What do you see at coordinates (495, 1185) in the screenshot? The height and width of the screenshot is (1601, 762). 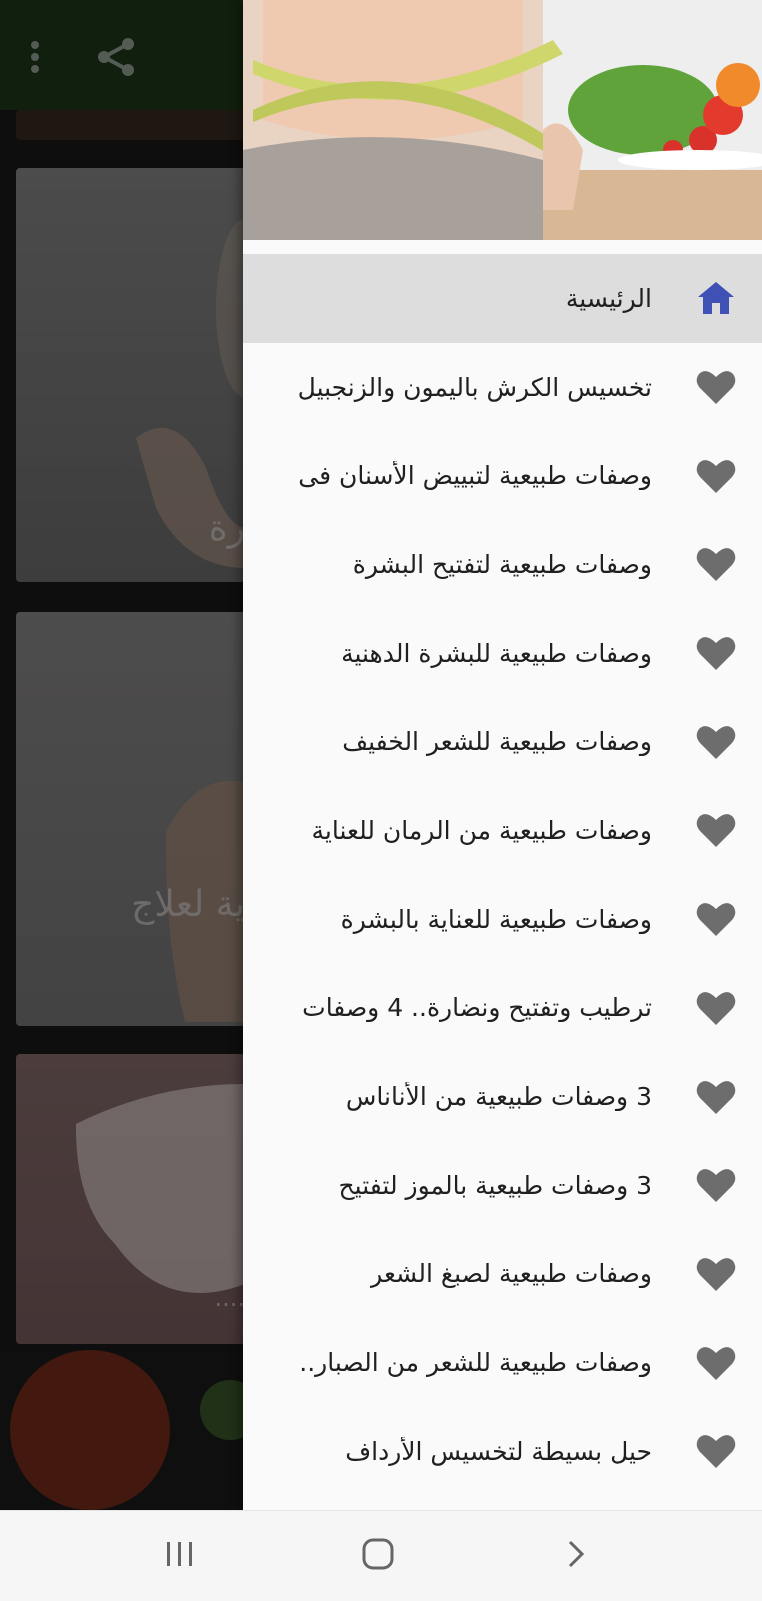 I see `menu-item-label: 3 وصفات طبيعية بالموز لتفتيح` at bounding box center [495, 1185].